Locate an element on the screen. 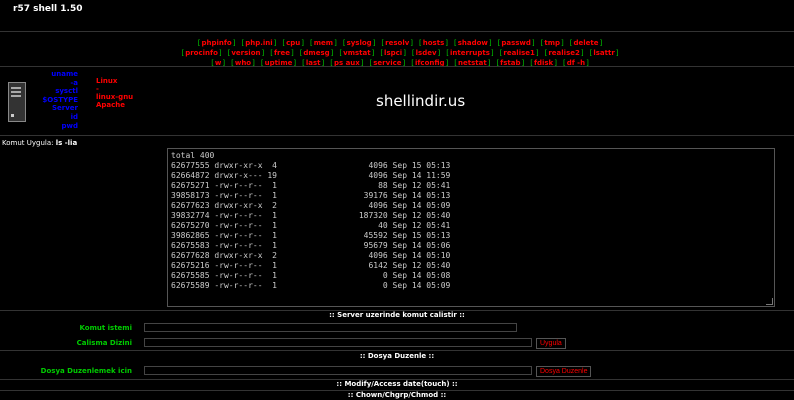  cmd-link-label: interrupts is located at coordinates (470, 53).